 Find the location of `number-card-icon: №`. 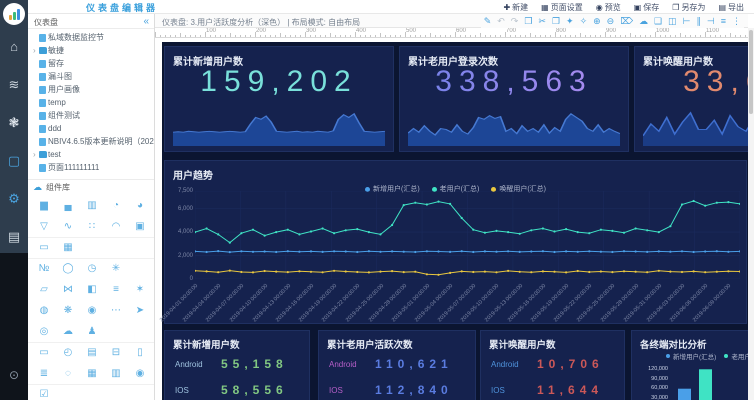

number-card-icon: № is located at coordinates (44, 269).